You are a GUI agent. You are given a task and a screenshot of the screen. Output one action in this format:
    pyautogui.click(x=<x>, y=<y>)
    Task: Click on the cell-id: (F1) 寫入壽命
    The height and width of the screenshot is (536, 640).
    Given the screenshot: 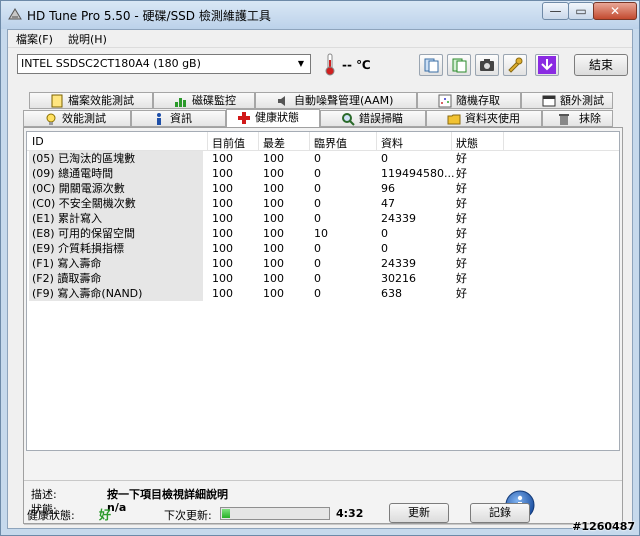 What is the action you would take?
    pyautogui.click(x=116, y=263)
    